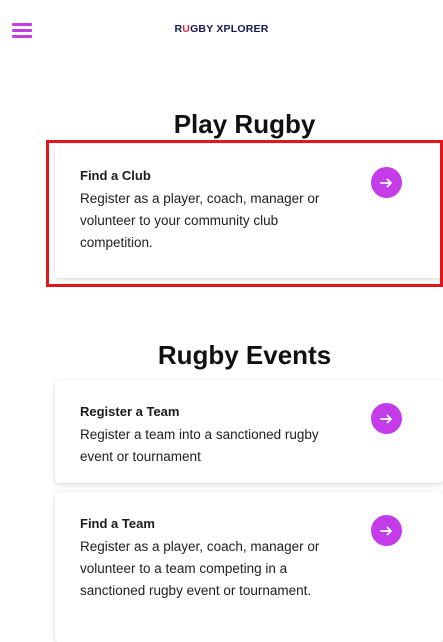 The height and width of the screenshot is (642, 443). Describe the element at coordinates (117, 523) in the screenshot. I see `card-title: Find a Team` at that location.